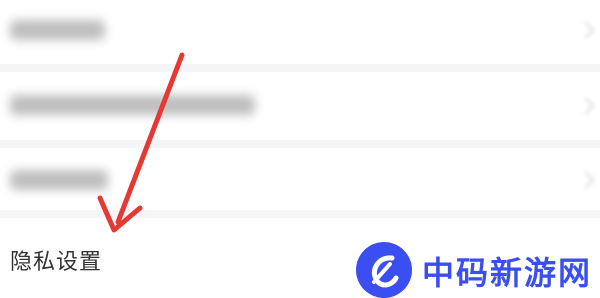 The width and height of the screenshot is (600, 298). I want to click on watermark: 中码新游网, so click(478, 270).